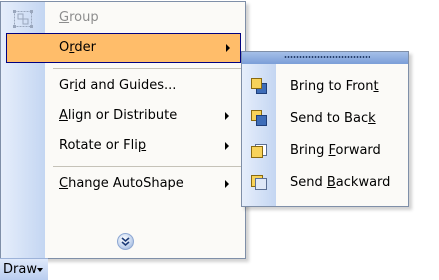 Image resolution: width=439 pixels, height=280 pixels. Describe the element at coordinates (340, 182) in the screenshot. I see `submenu-item-label: Send Backward` at that location.